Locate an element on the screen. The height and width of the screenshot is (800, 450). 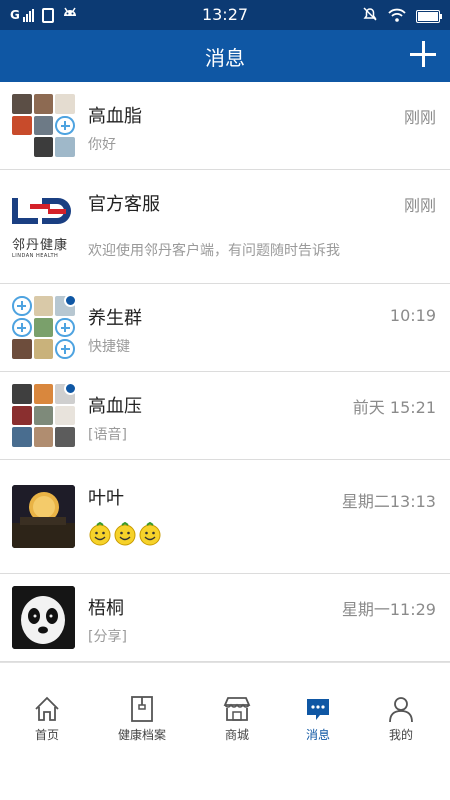
shop-icon is located at coordinates (237, 709).